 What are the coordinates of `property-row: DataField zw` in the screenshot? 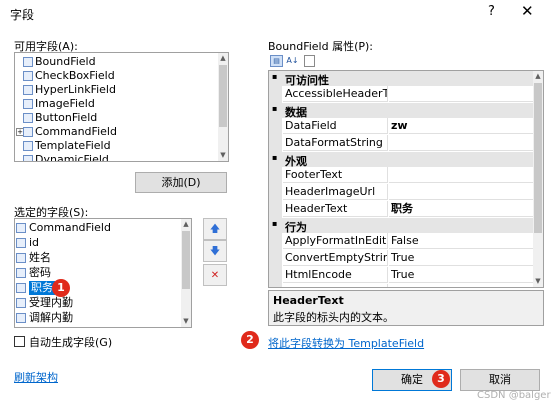 It's located at (406, 126).